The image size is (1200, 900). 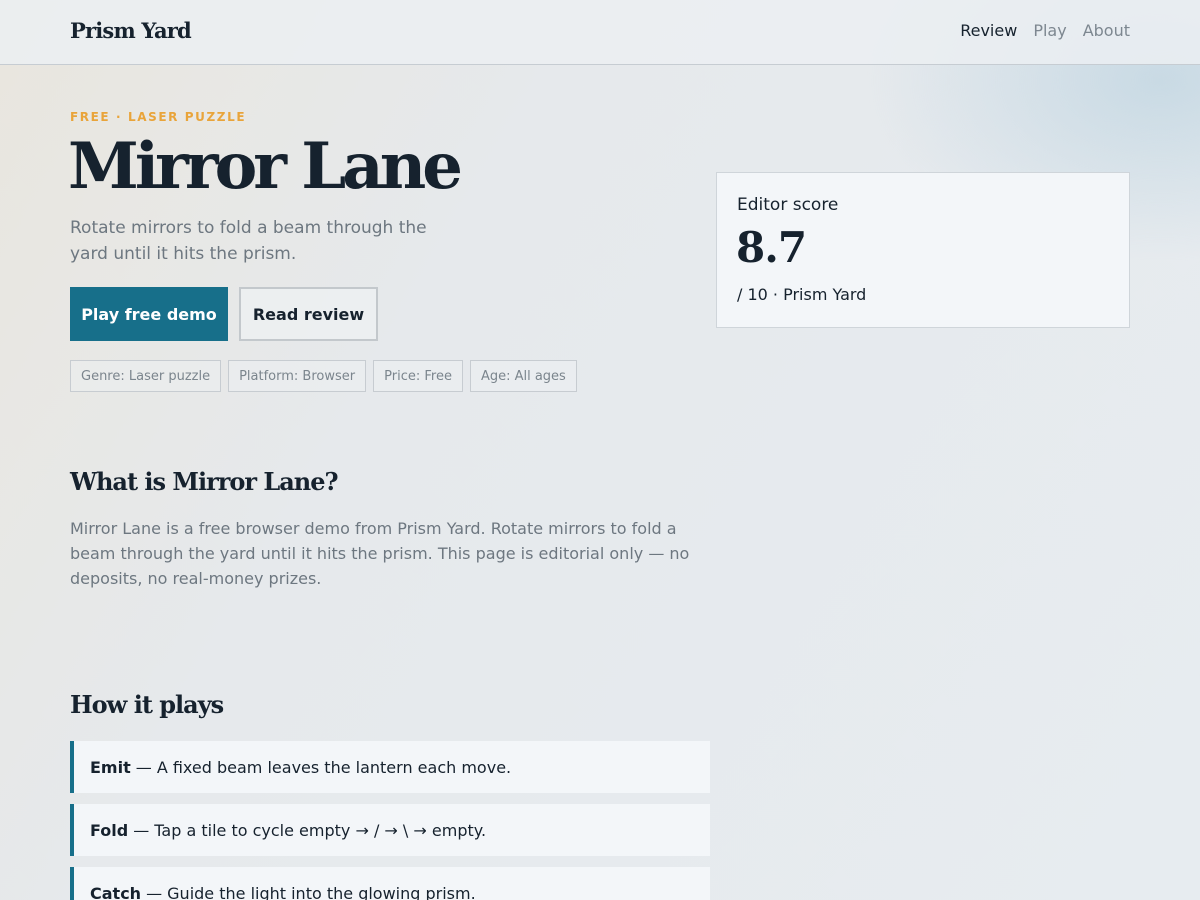 What do you see at coordinates (988, 30) in the screenshot?
I see `nav-review-link: Review` at bounding box center [988, 30].